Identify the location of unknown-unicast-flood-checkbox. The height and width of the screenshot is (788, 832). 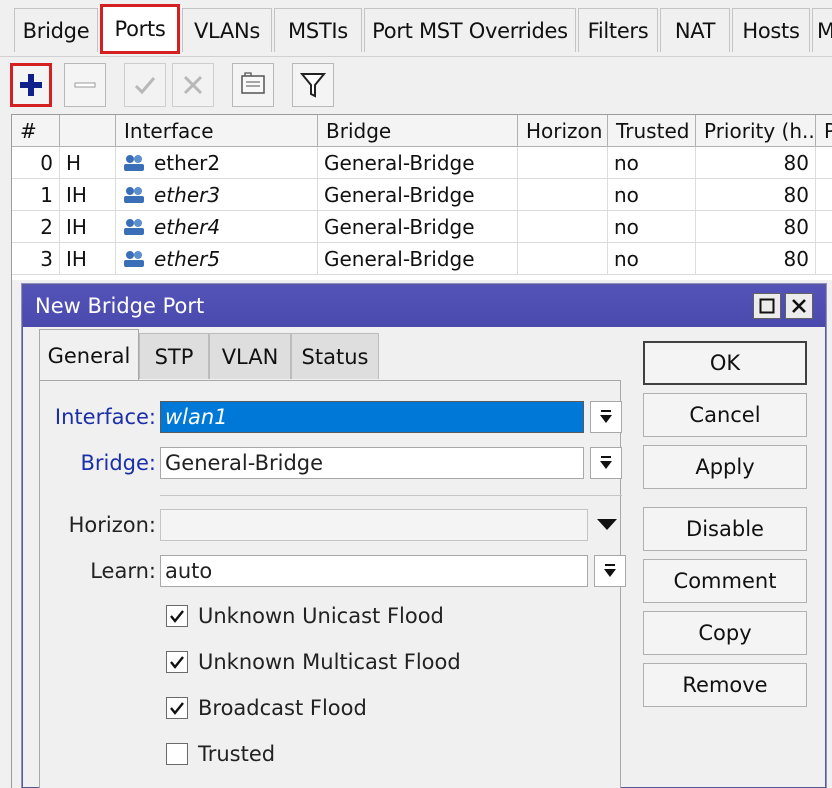
(177, 616).